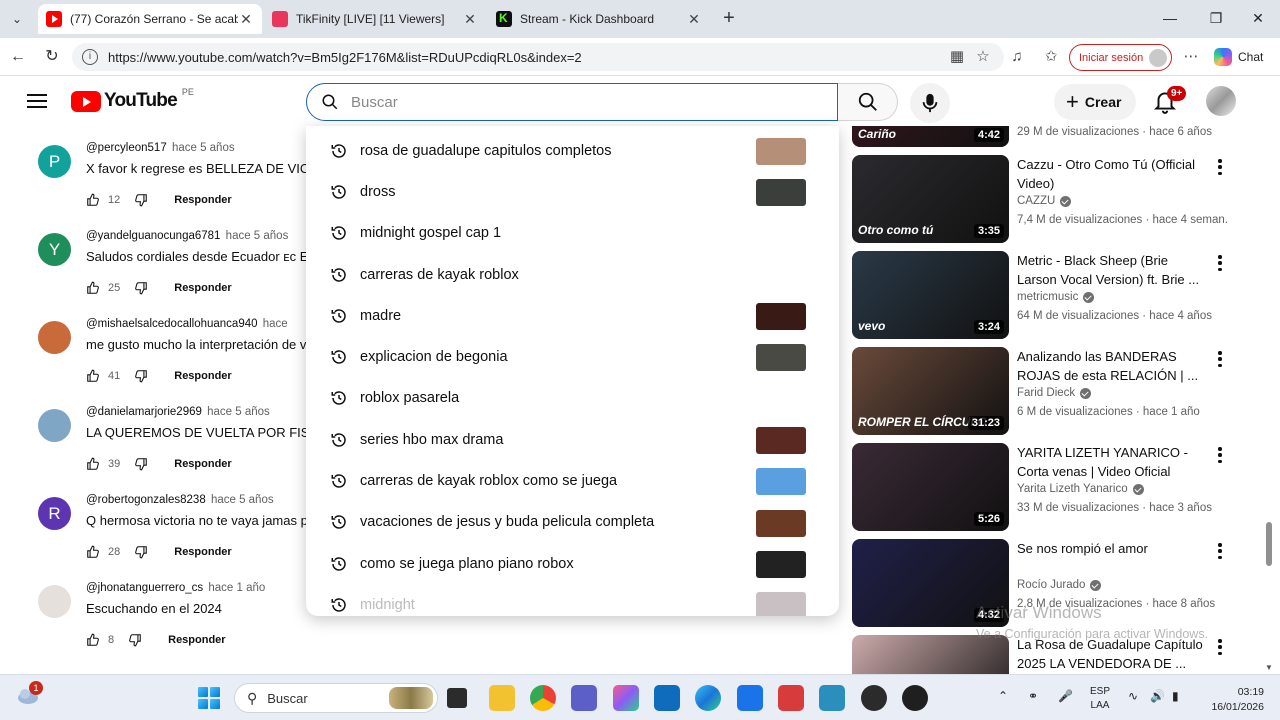  What do you see at coordinates (18, 57) in the screenshot?
I see `back-arrow-icon: ←` at bounding box center [18, 57].